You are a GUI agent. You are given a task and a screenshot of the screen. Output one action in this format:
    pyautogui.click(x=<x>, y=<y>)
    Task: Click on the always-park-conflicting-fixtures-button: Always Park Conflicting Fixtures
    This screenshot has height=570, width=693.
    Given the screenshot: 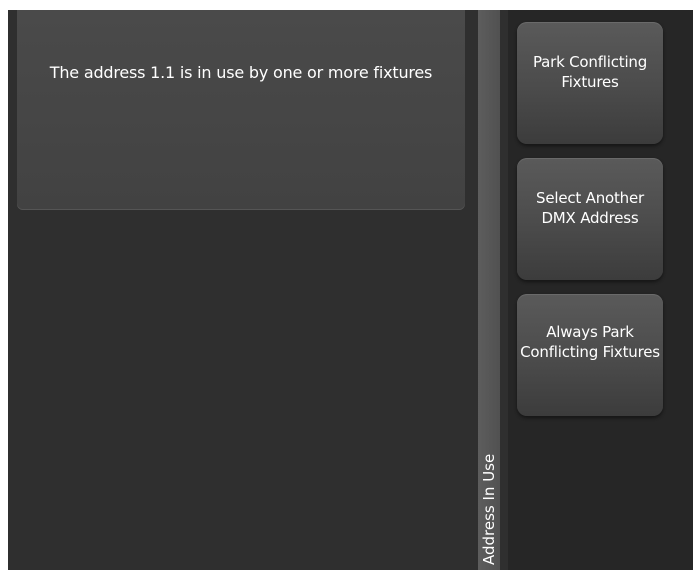 What is the action you would take?
    pyautogui.click(x=590, y=355)
    